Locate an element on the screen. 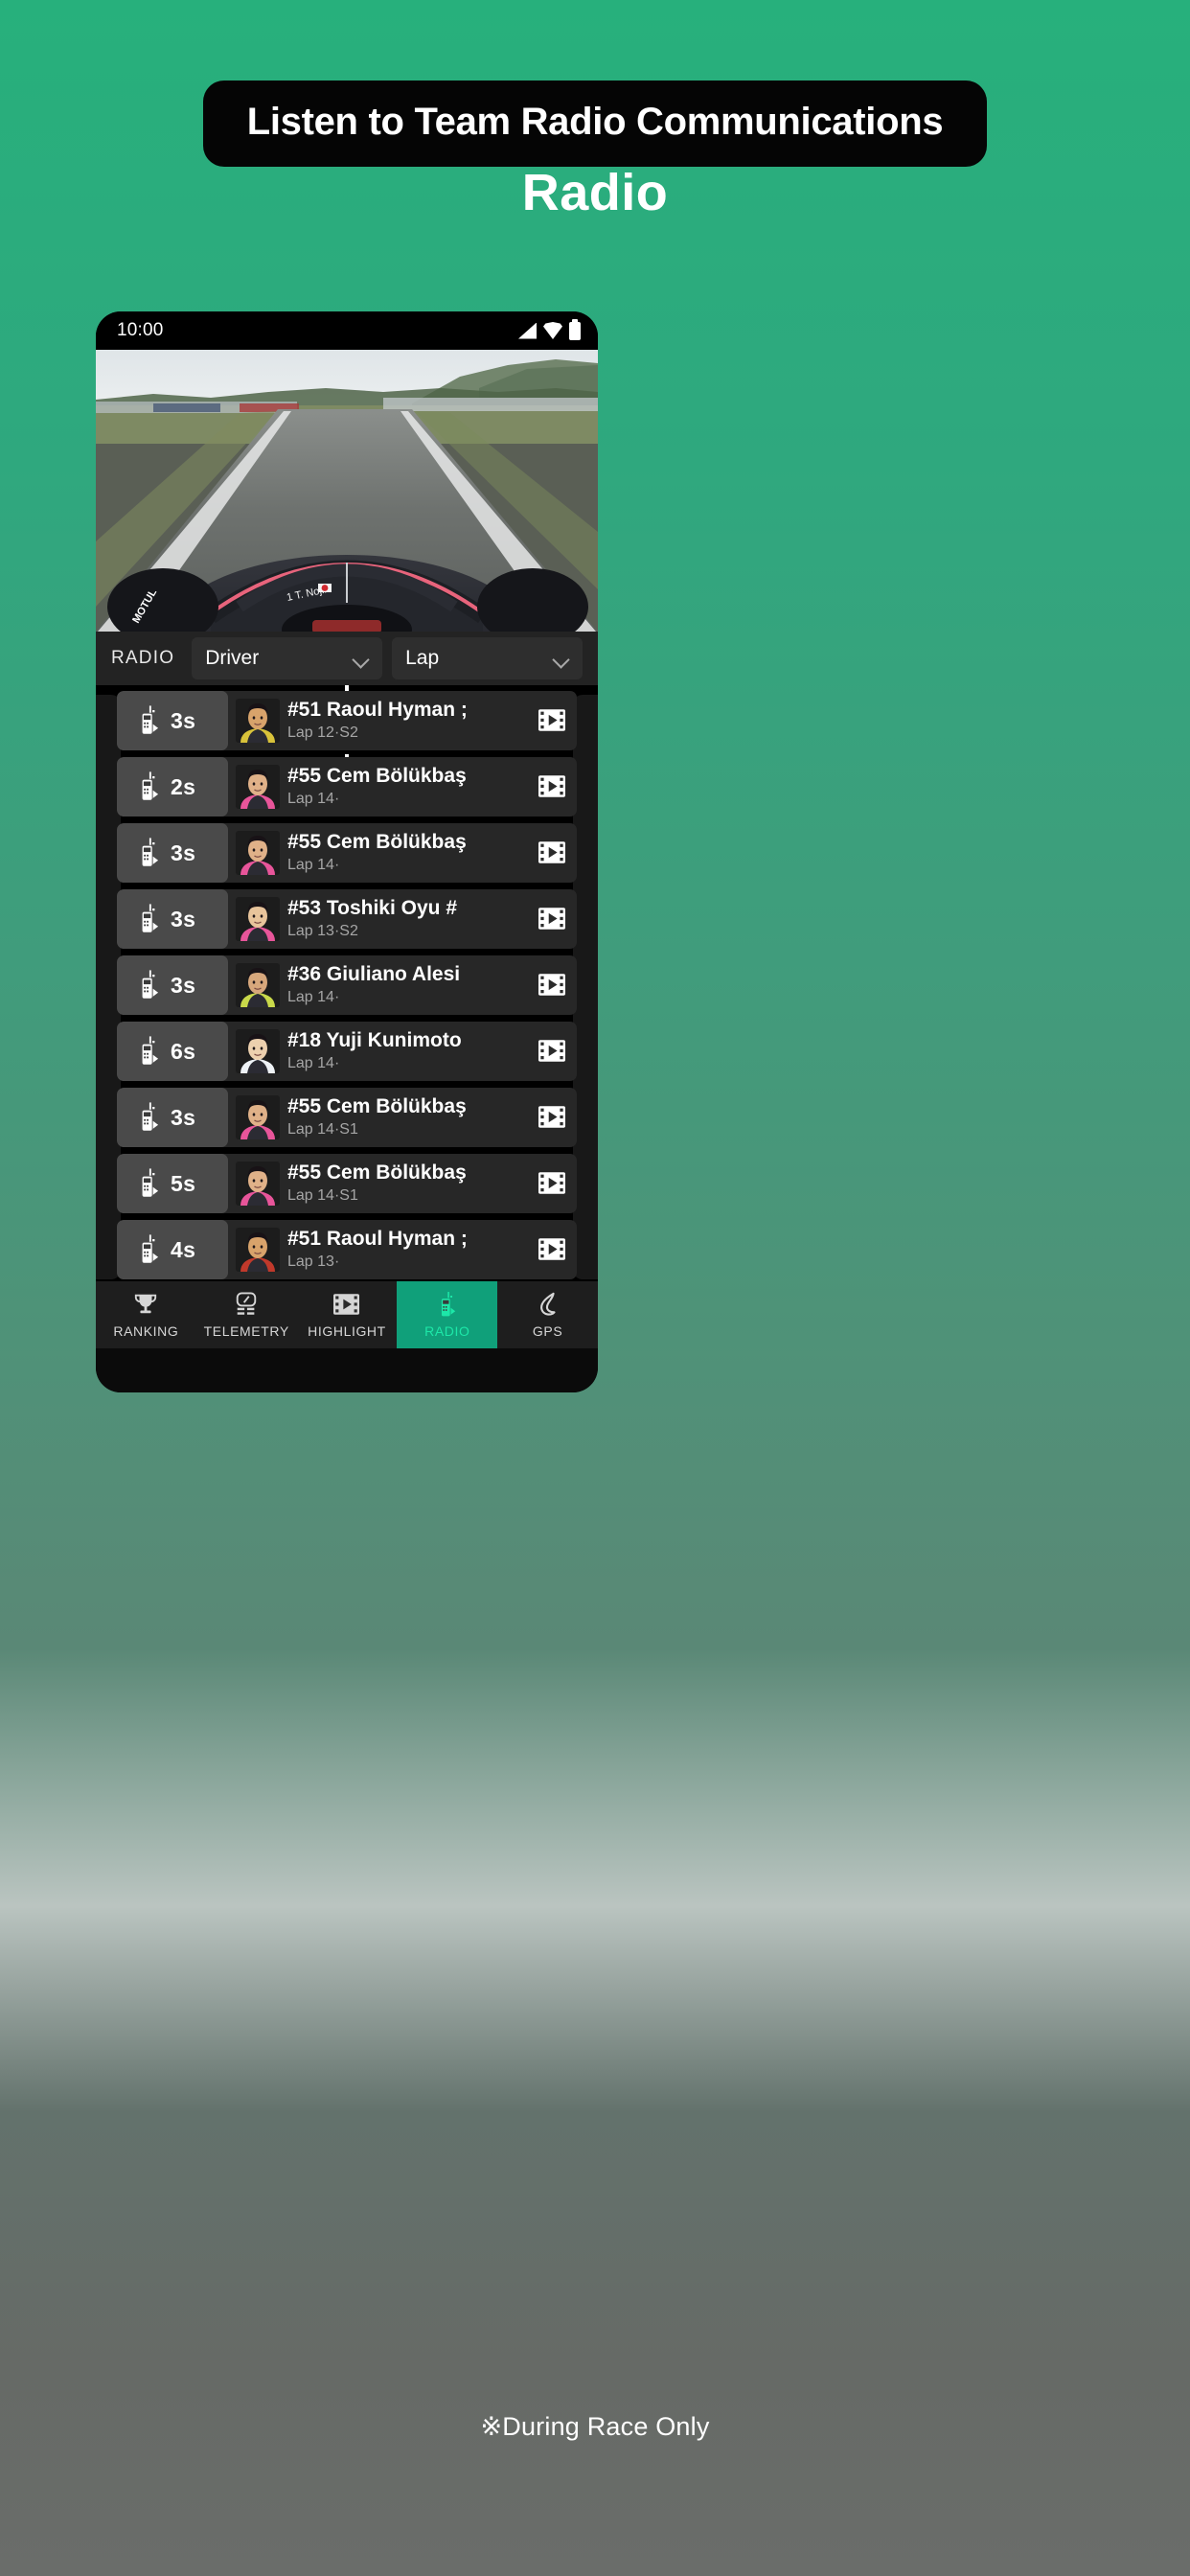  radio-row: 3s #36 Giuliano Alesi Lap 14· is located at coordinates (347, 985).